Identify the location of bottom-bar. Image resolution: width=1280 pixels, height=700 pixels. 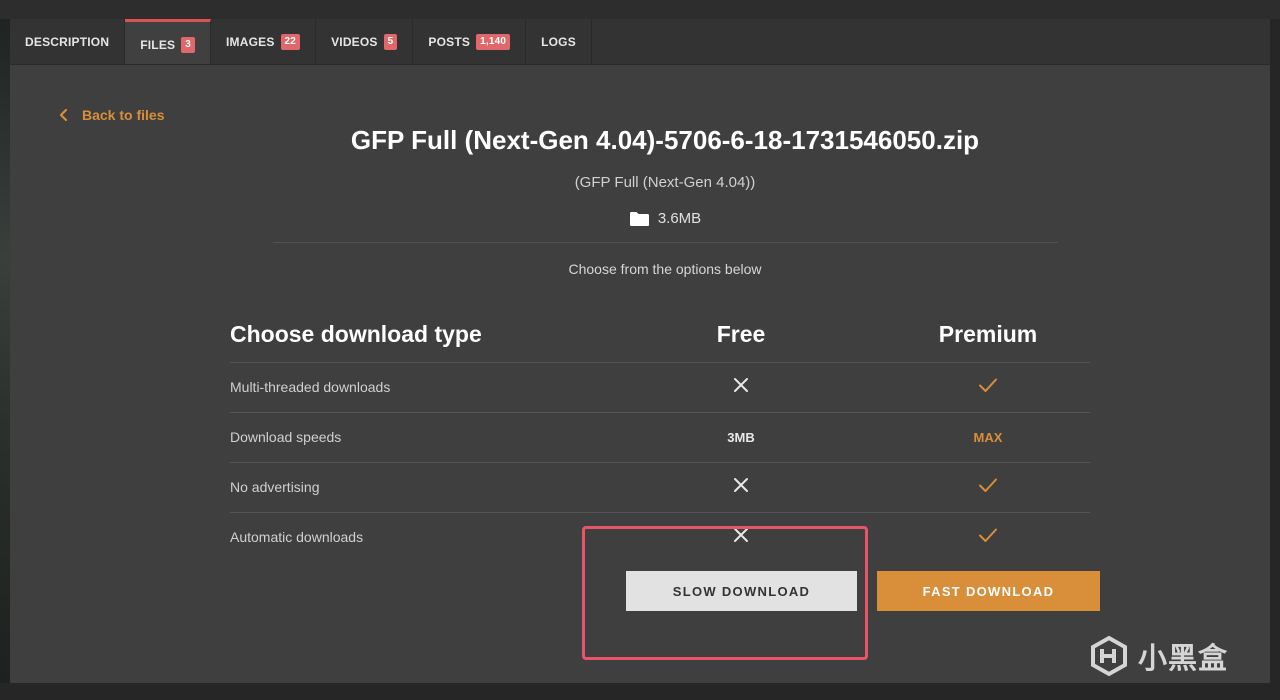
(640, 691).